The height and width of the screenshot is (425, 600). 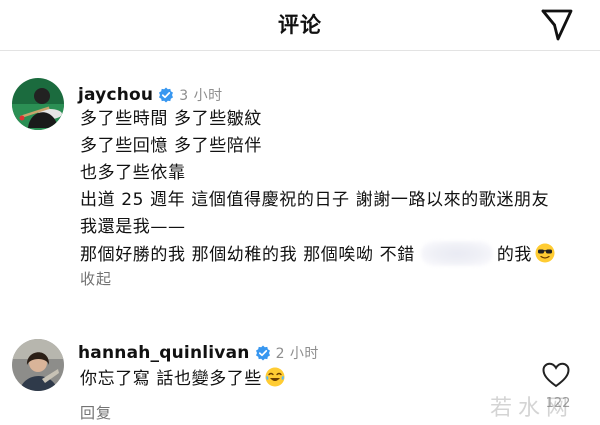 What do you see at coordinates (38, 365) in the screenshot?
I see `avatar-hannah-quinlivan` at bounding box center [38, 365].